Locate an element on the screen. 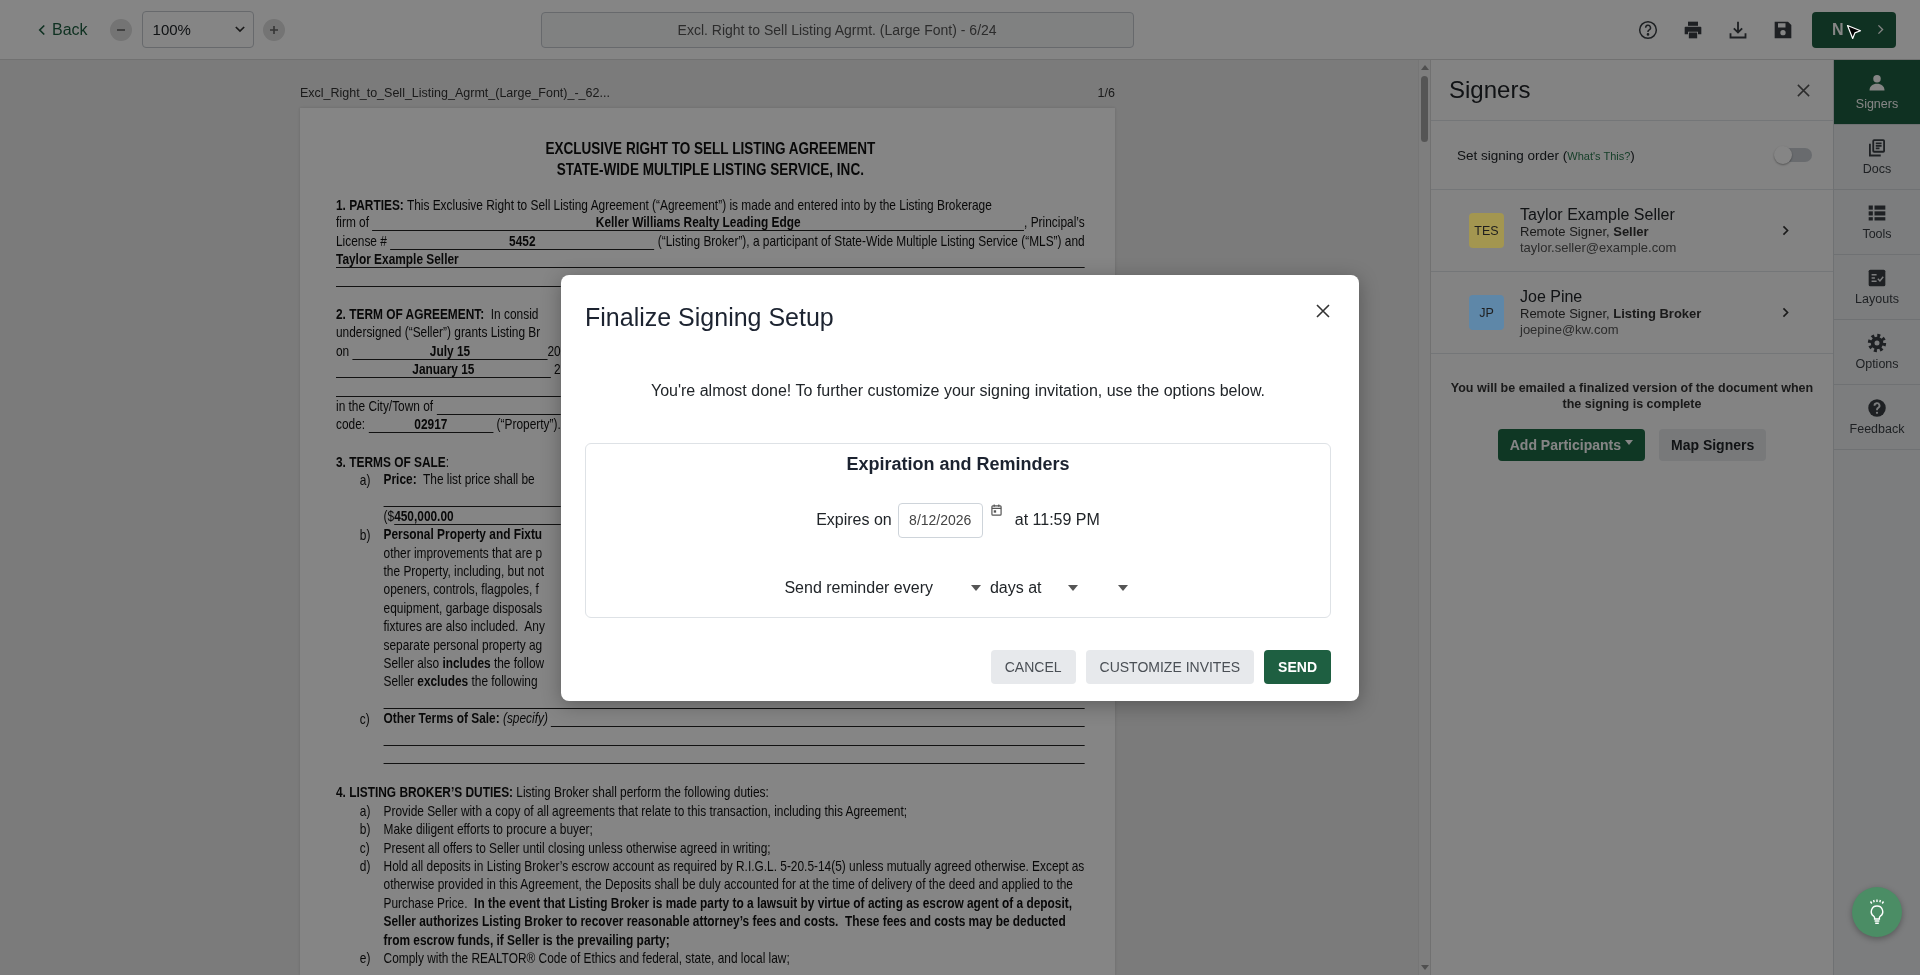  document-text: Make diligent efforts to procure a buyer; is located at coordinates (488, 829).